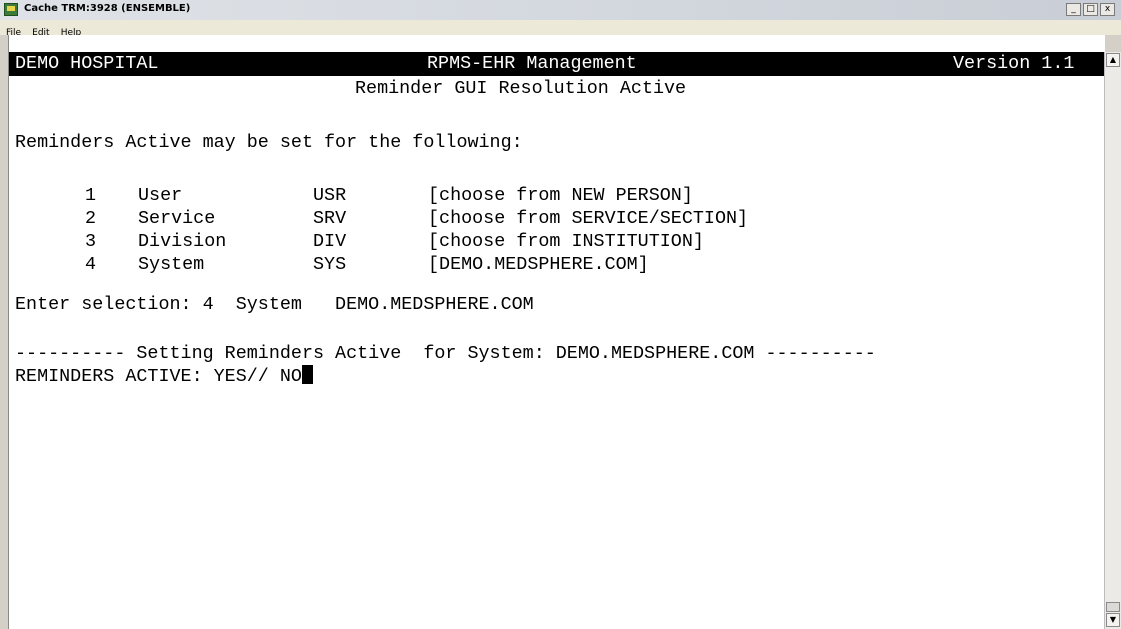 The width and height of the screenshot is (1121, 629). I want to click on option-code: SYS, so click(330, 264).